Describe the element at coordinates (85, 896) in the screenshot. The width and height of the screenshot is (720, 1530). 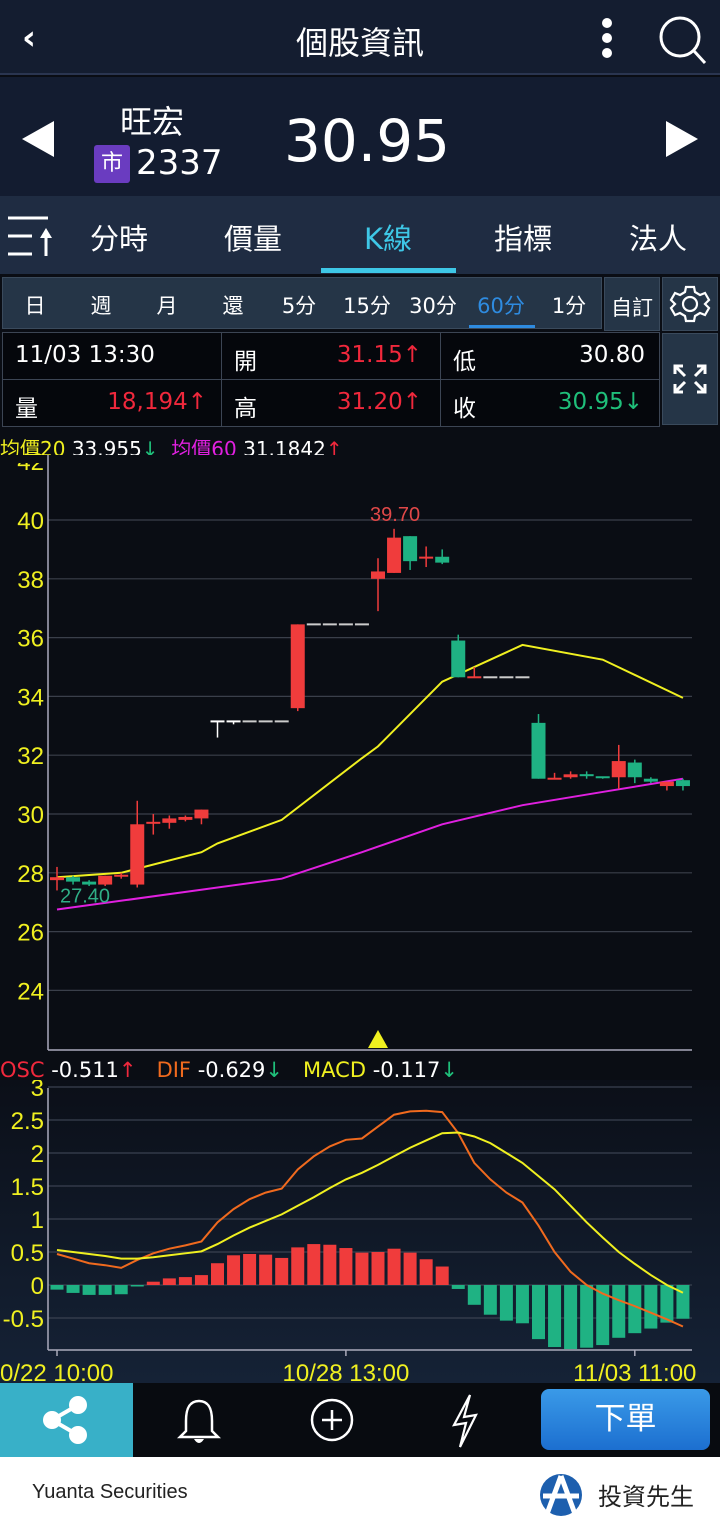
I see `price-annotation: 27.40` at that location.